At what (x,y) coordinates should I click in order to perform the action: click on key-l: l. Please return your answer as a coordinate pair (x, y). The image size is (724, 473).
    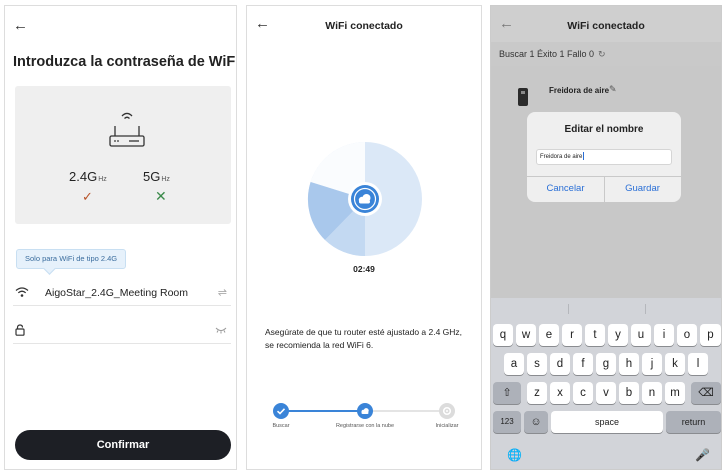
    Looking at the image, I should click on (698, 364).